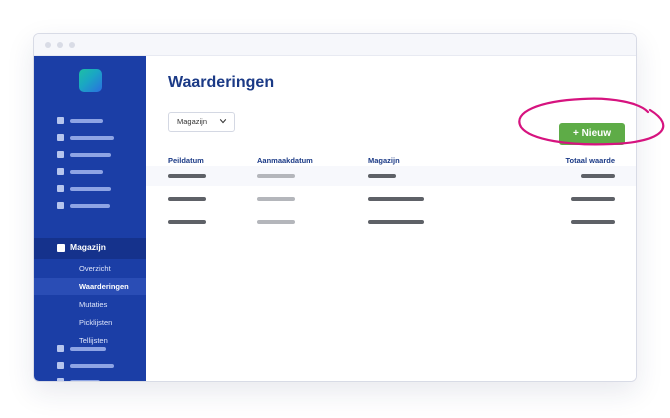  Describe the element at coordinates (90, 304) in the screenshot. I see `sidebar-subitem-mutaties: Mutaties` at that location.